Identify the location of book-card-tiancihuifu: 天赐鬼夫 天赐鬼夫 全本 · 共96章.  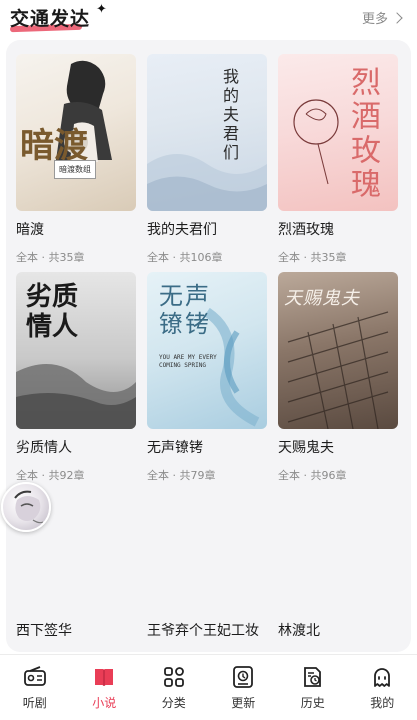
(338, 377).